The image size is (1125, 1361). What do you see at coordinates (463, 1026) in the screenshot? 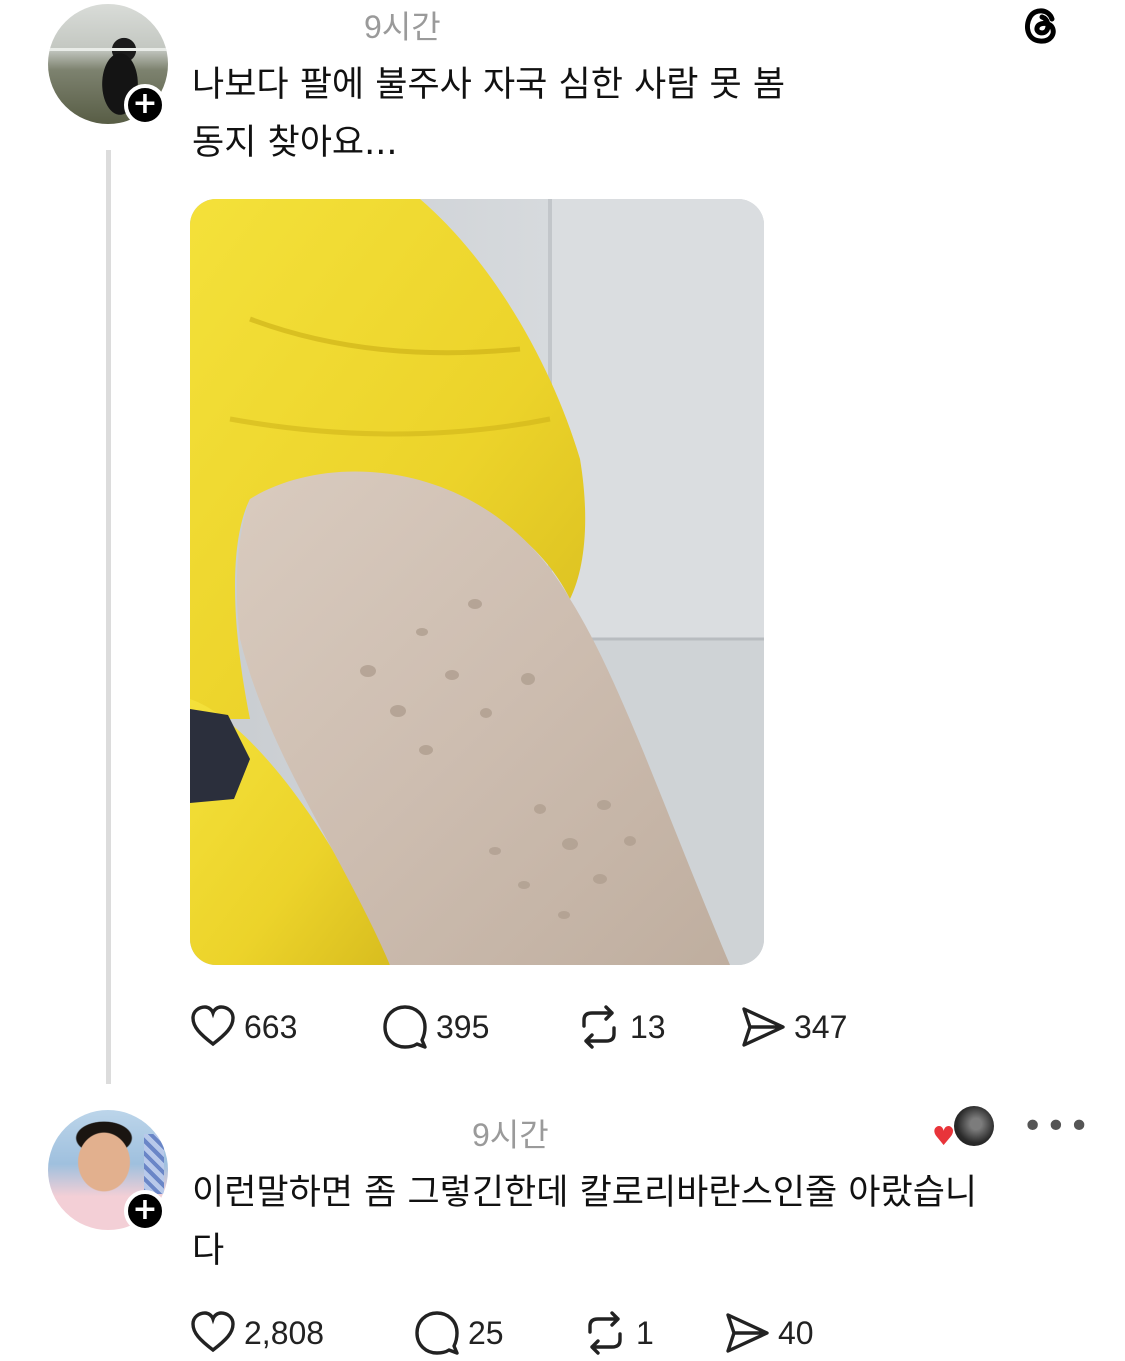
I see `comment-count: 395` at bounding box center [463, 1026].